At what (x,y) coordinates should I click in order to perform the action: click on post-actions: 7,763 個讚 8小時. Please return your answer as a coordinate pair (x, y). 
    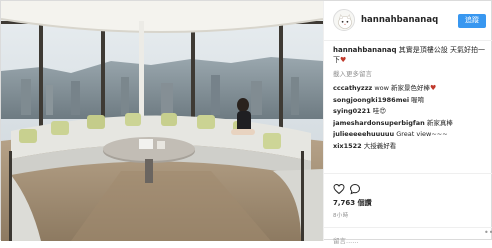
    Looking at the image, I should click on (408, 196).